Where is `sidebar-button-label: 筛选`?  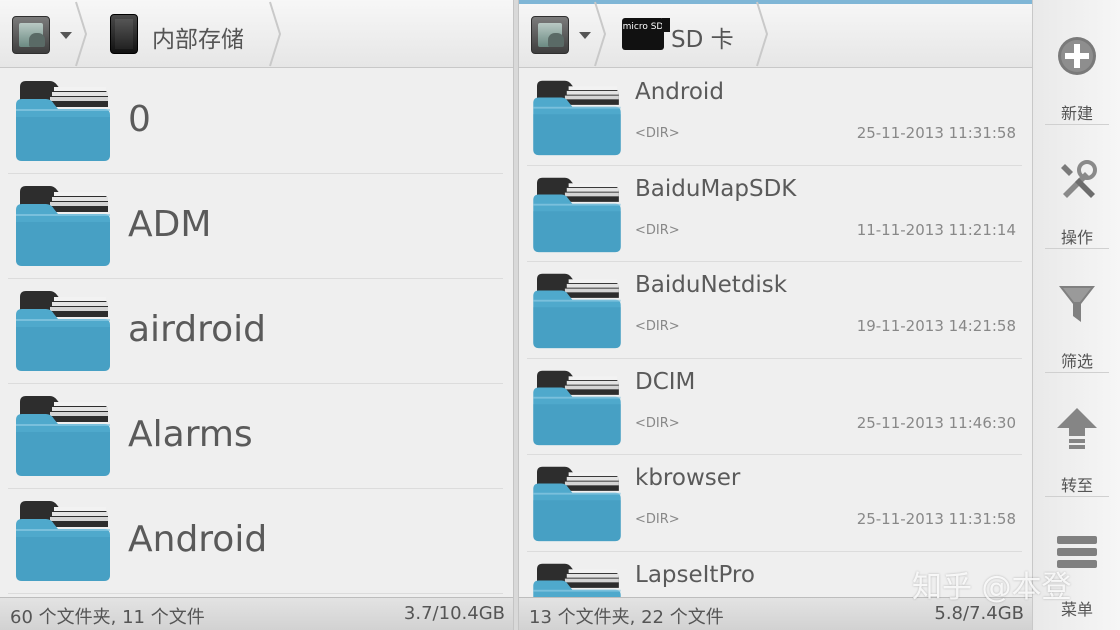 sidebar-button-label: 筛选 is located at coordinates (1076, 361).